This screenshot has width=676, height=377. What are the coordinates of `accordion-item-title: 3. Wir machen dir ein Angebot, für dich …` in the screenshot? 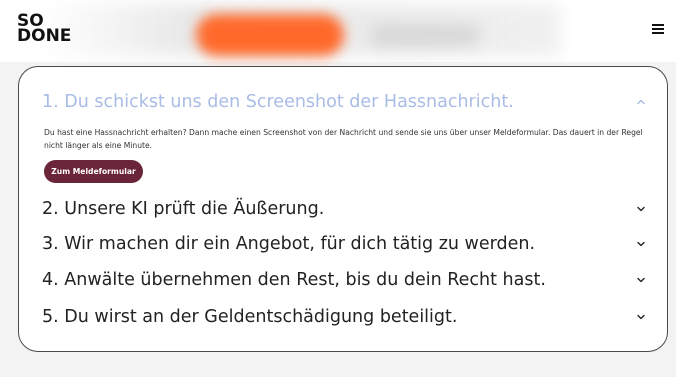 It's located at (288, 244).